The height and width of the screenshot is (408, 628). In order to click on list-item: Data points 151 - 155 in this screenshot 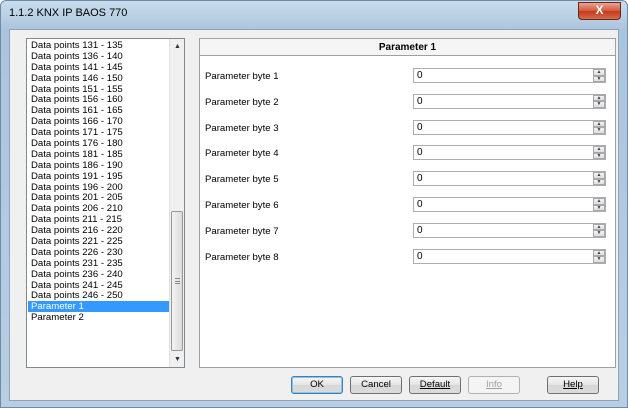, I will do `click(99, 89)`.